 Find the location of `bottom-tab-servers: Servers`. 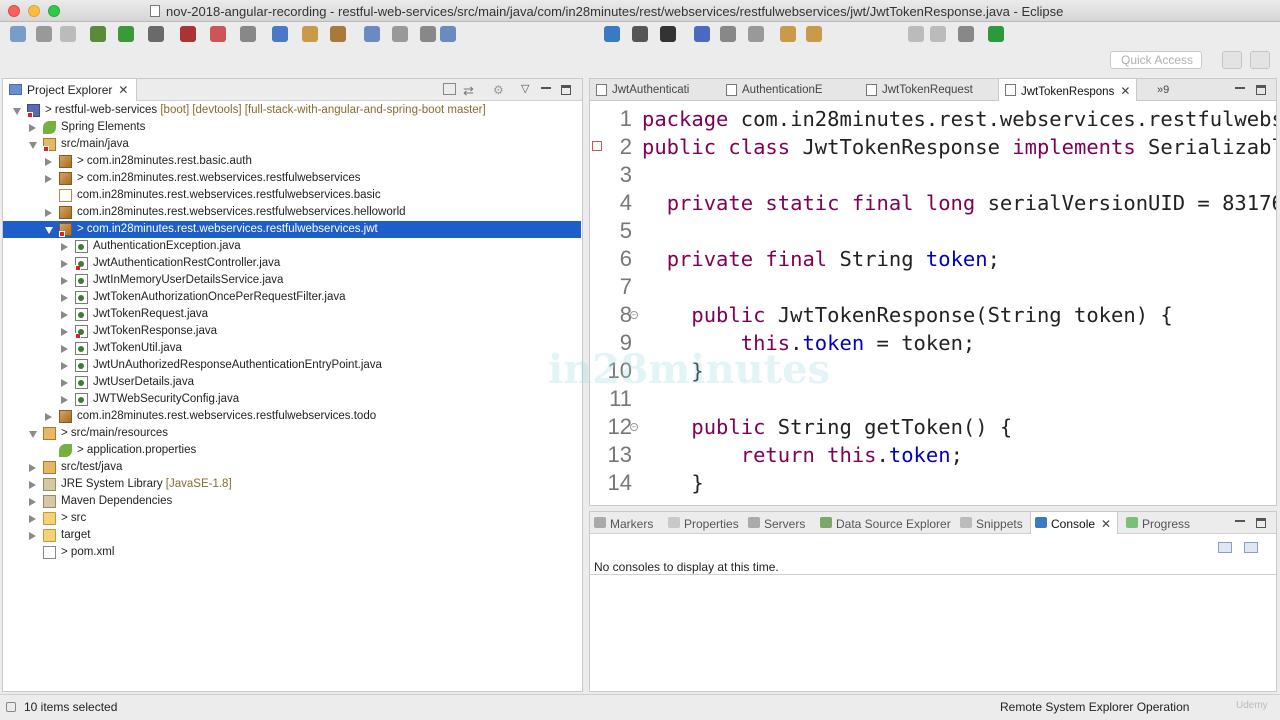

bottom-tab-servers: Servers is located at coordinates (777, 523).